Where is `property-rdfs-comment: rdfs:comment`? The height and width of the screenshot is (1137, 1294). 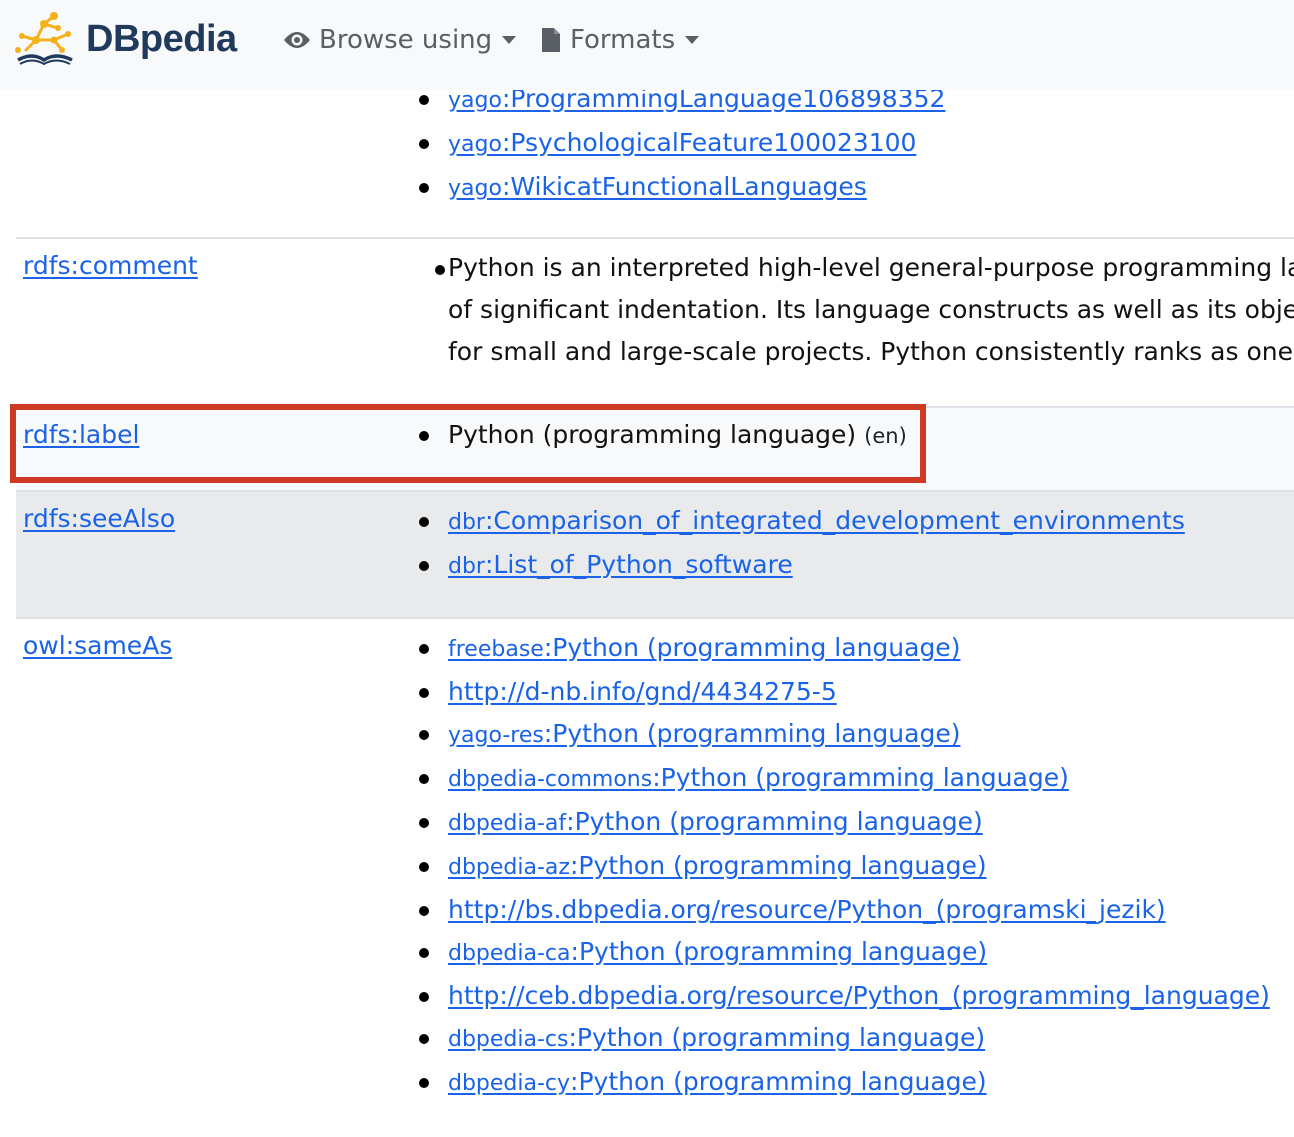
property-rdfs-comment: rdfs:comment is located at coordinates (110, 265).